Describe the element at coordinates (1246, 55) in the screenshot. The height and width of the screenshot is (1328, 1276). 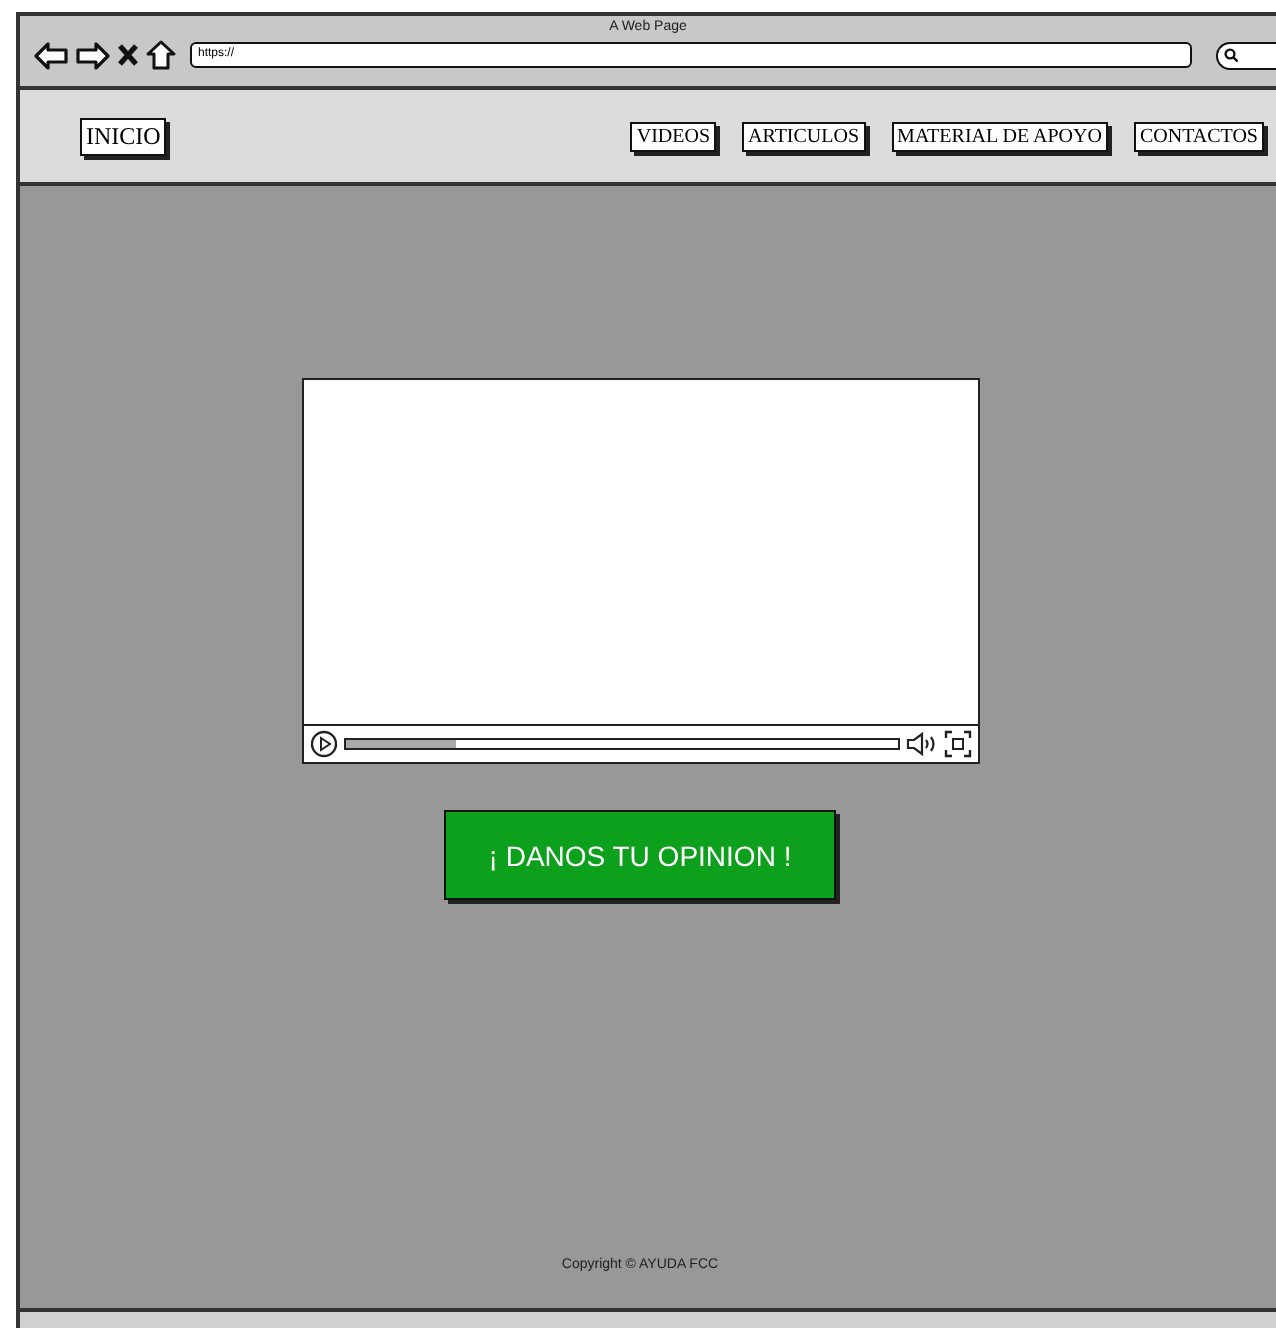
I see `search-field` at that location.